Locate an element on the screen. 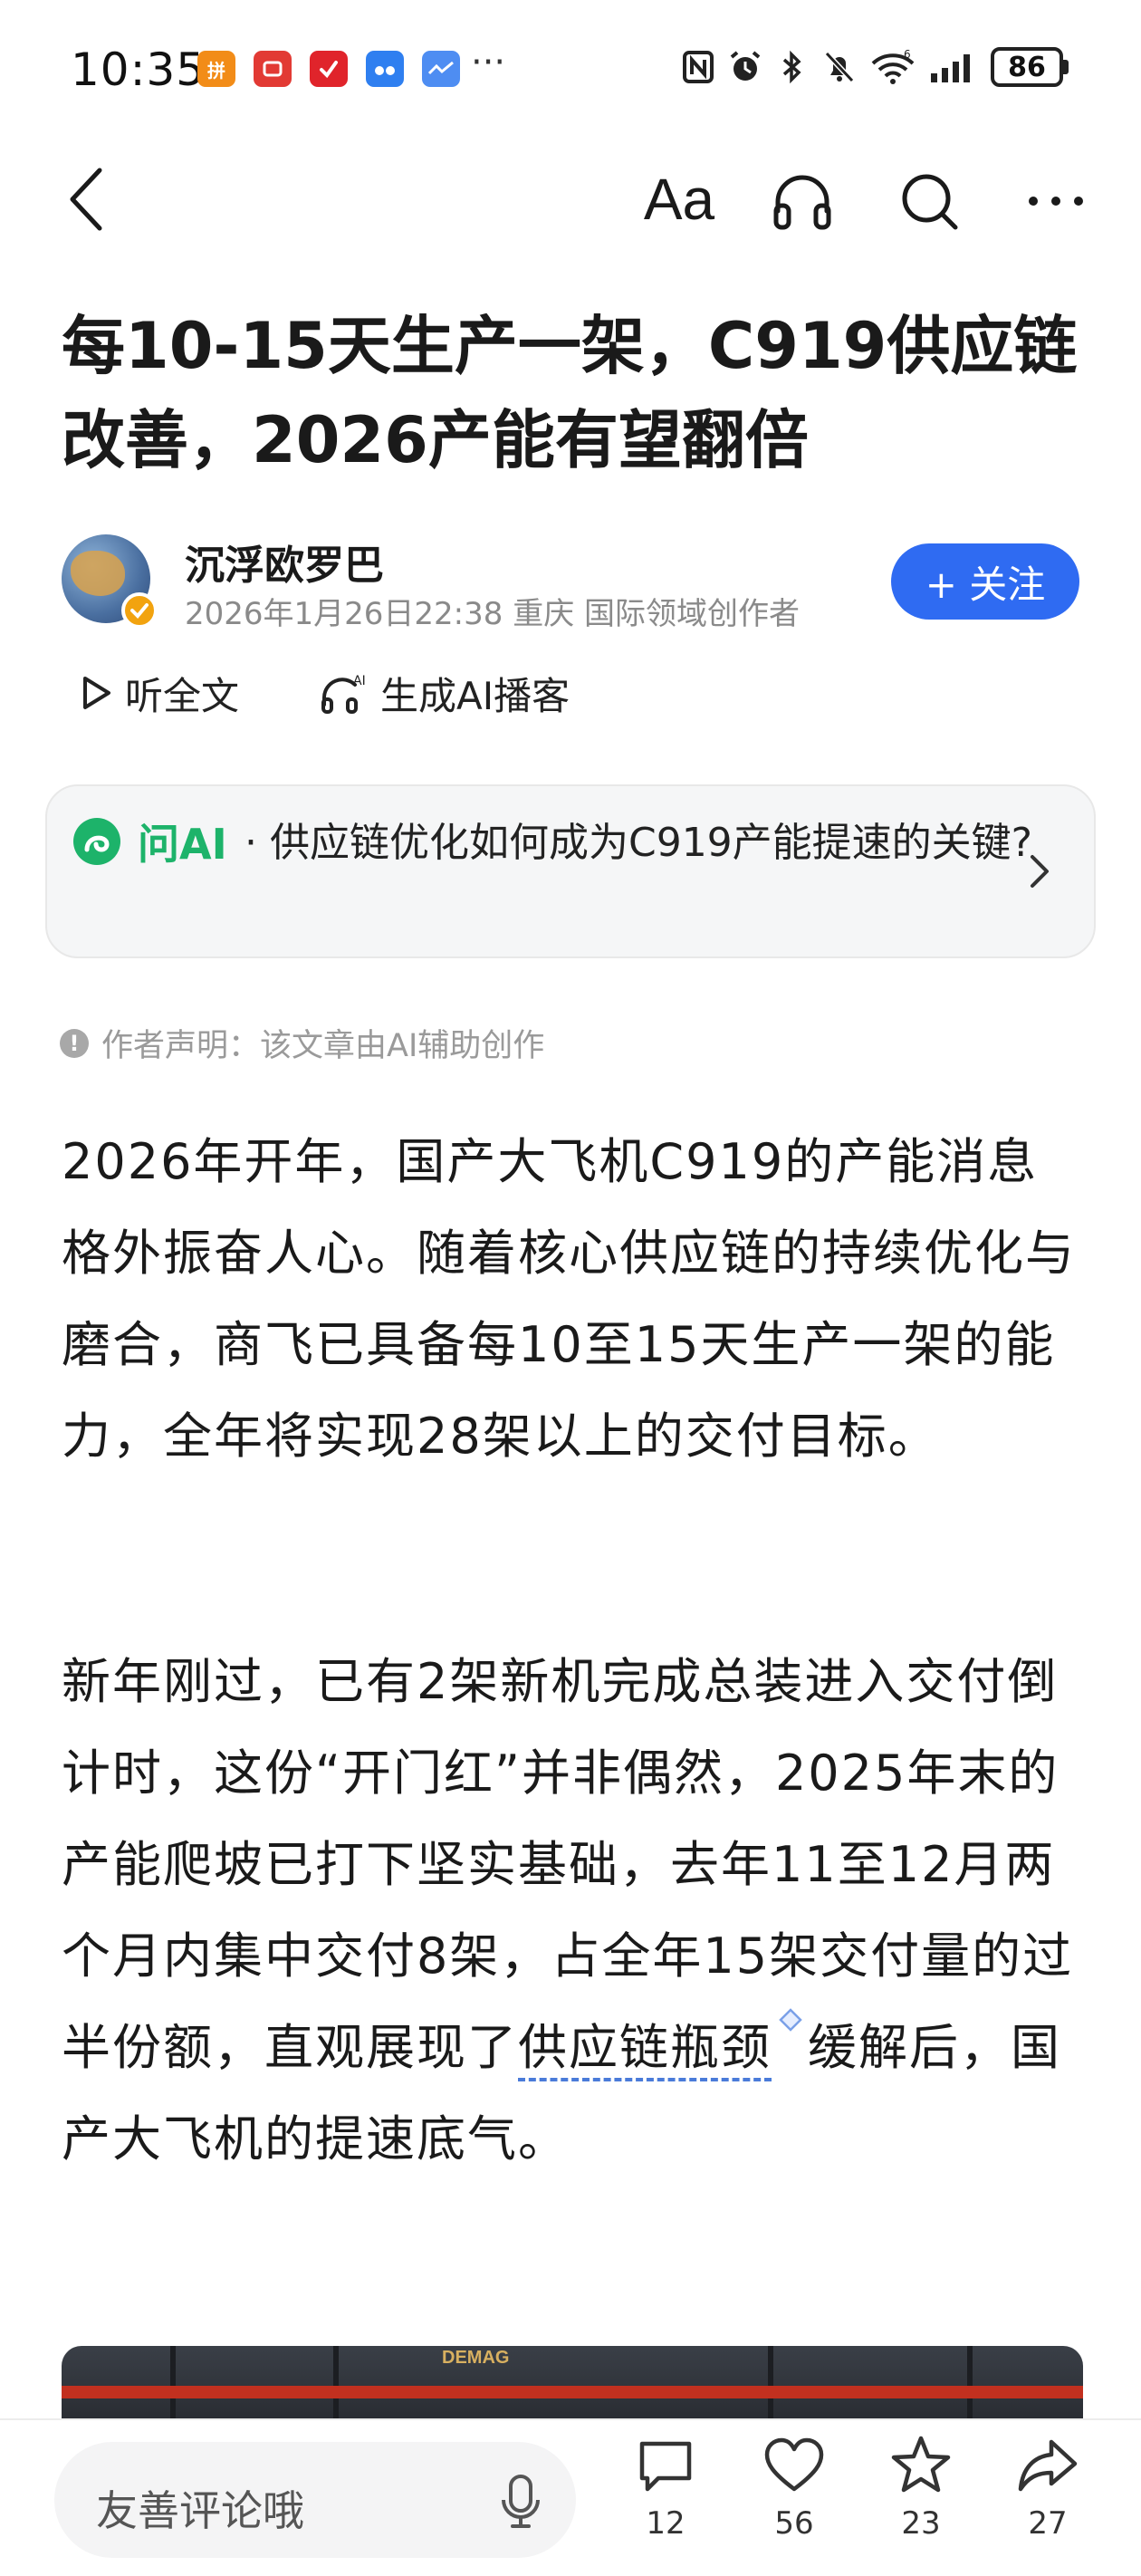 The height and width of the screenshot is (2576, 1141). info-icon: ! is located at coordinates (74, 1043).